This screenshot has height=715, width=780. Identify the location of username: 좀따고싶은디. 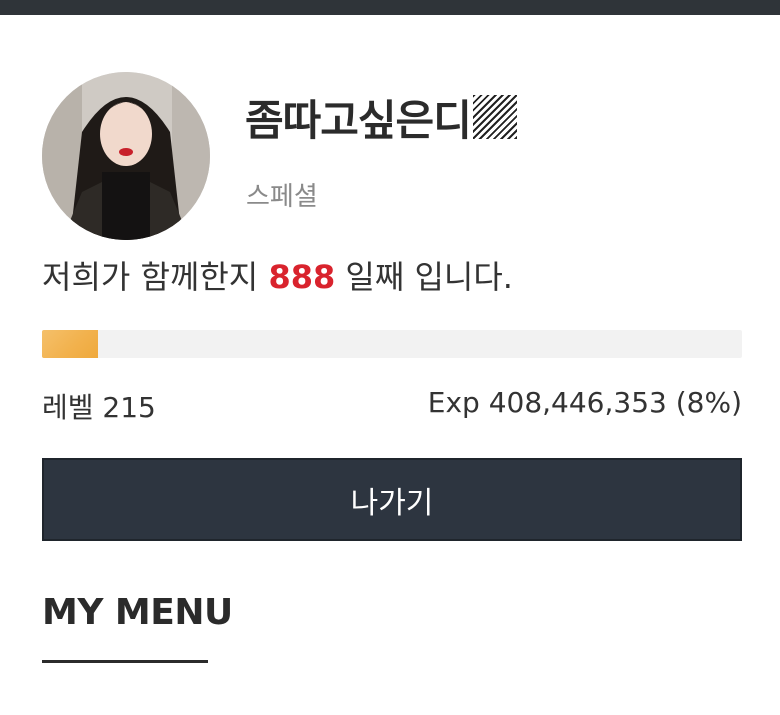
(381, 117).